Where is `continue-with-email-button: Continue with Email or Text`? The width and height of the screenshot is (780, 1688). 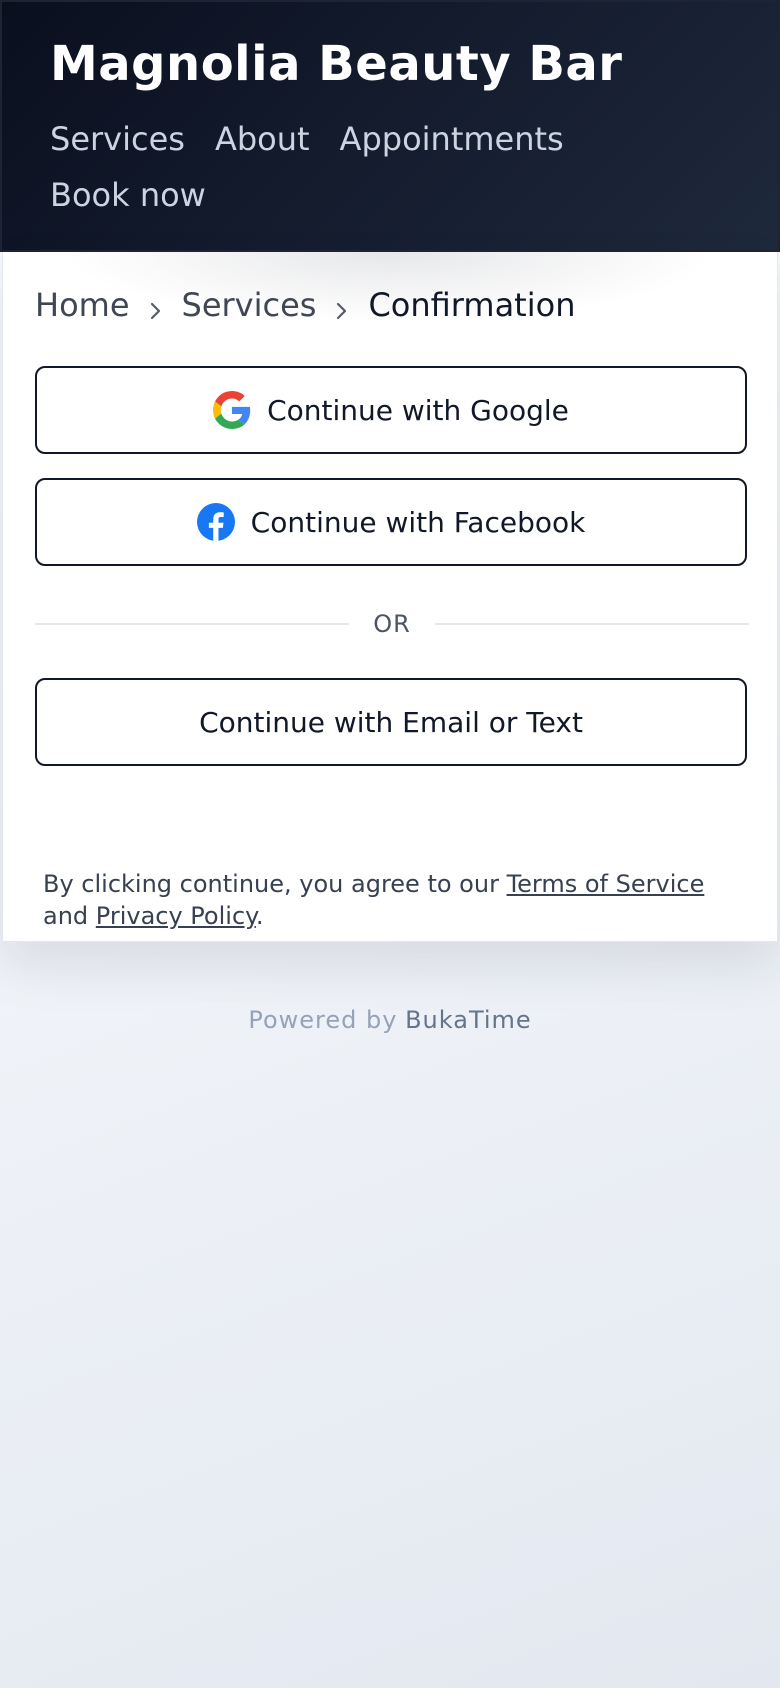
continue-with-email-button: Continue with Email or Text is located at coordinates (391, 722).